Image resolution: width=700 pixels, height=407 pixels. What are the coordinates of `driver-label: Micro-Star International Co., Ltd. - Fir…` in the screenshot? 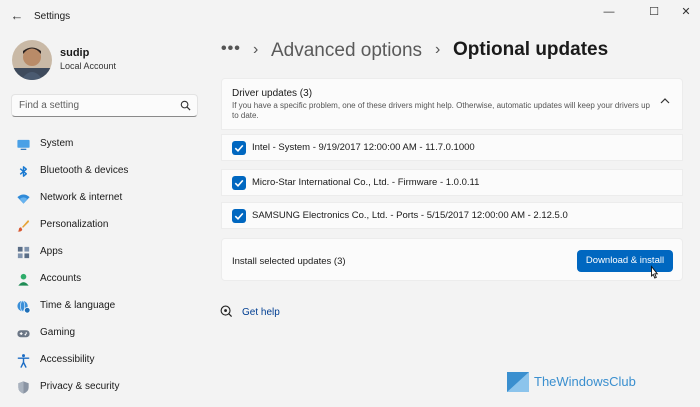 It's located at (366, 182).